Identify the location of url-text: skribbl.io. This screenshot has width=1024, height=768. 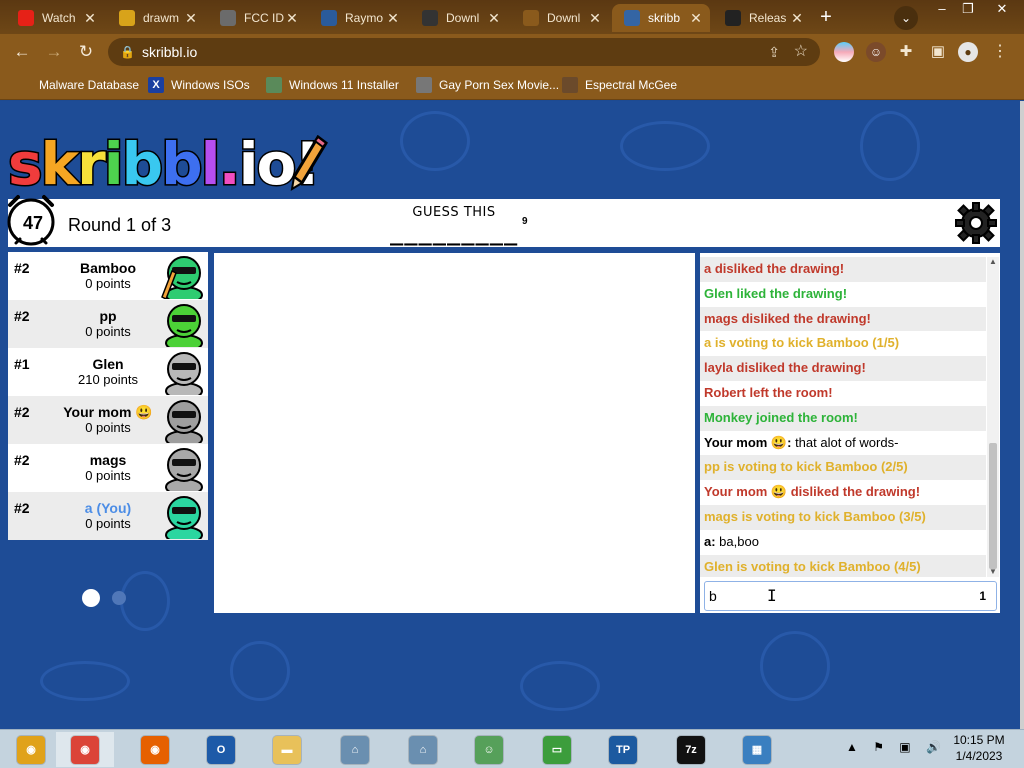
(170, 52).